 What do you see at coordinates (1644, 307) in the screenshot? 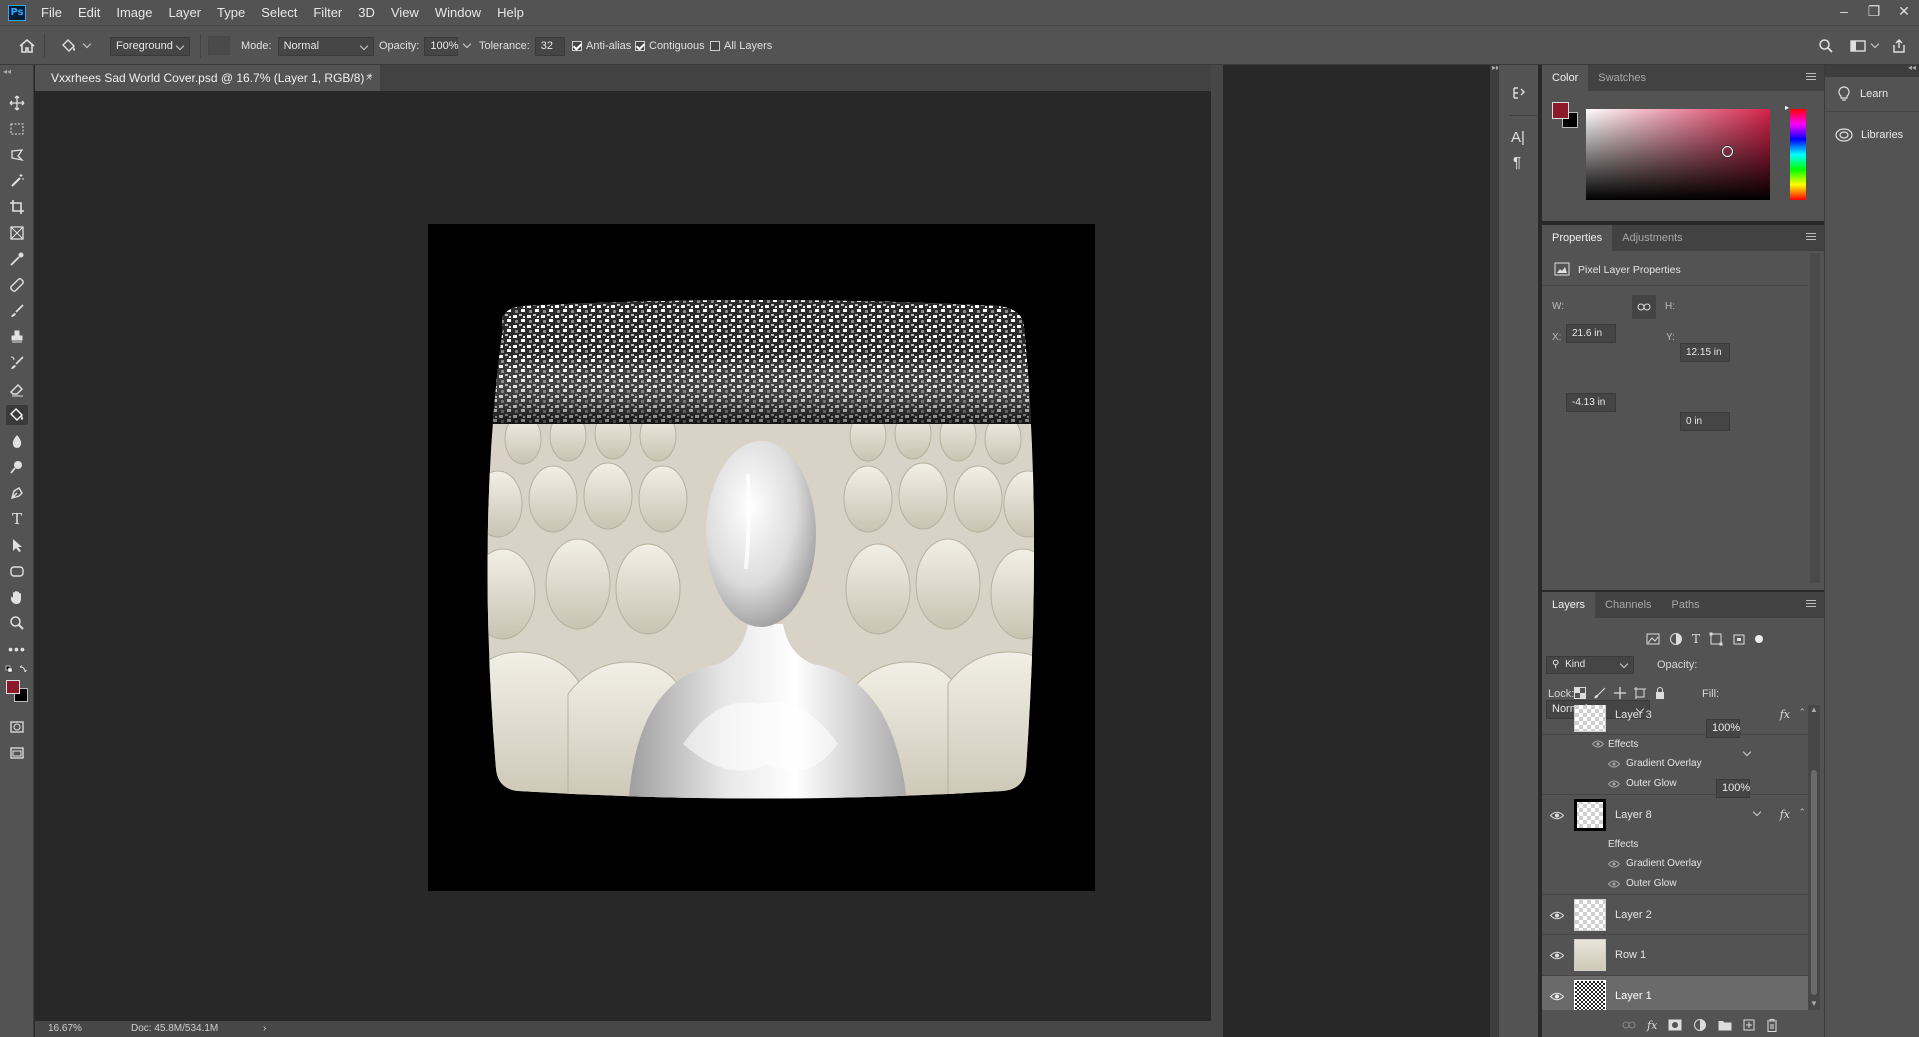
I see `link-dimensions-button` at bounding box center [1644, 307].